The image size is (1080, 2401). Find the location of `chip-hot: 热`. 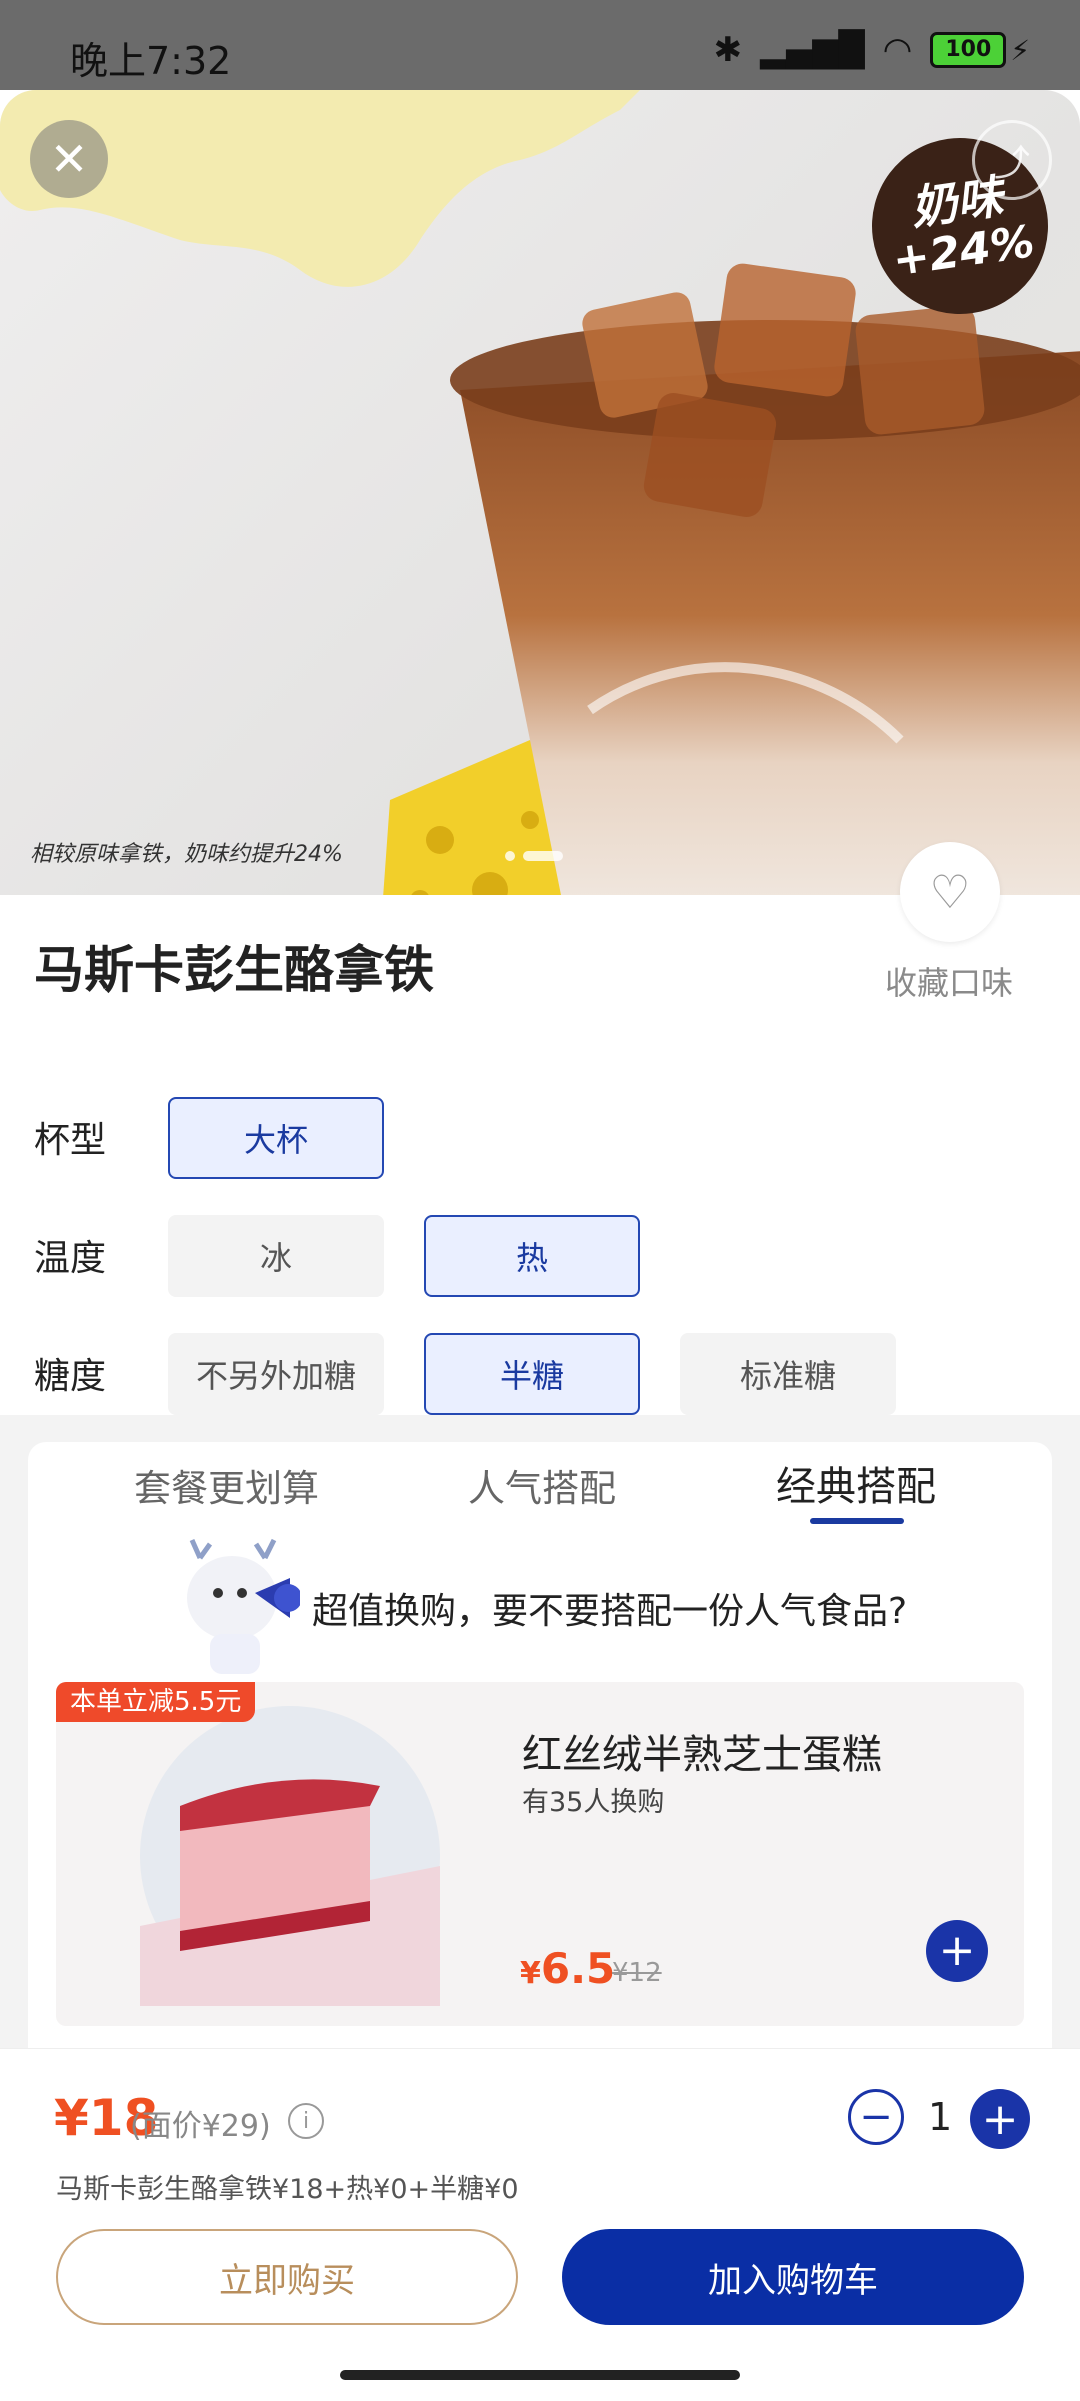

chip-hot: 热 is located at coordinates (532, 1256).